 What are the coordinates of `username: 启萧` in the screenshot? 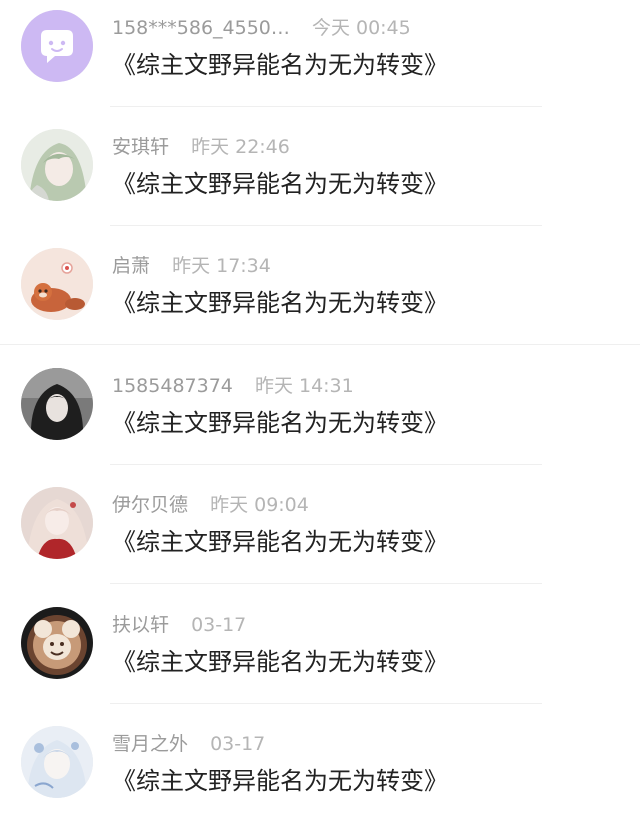 It's located at (131, 266).